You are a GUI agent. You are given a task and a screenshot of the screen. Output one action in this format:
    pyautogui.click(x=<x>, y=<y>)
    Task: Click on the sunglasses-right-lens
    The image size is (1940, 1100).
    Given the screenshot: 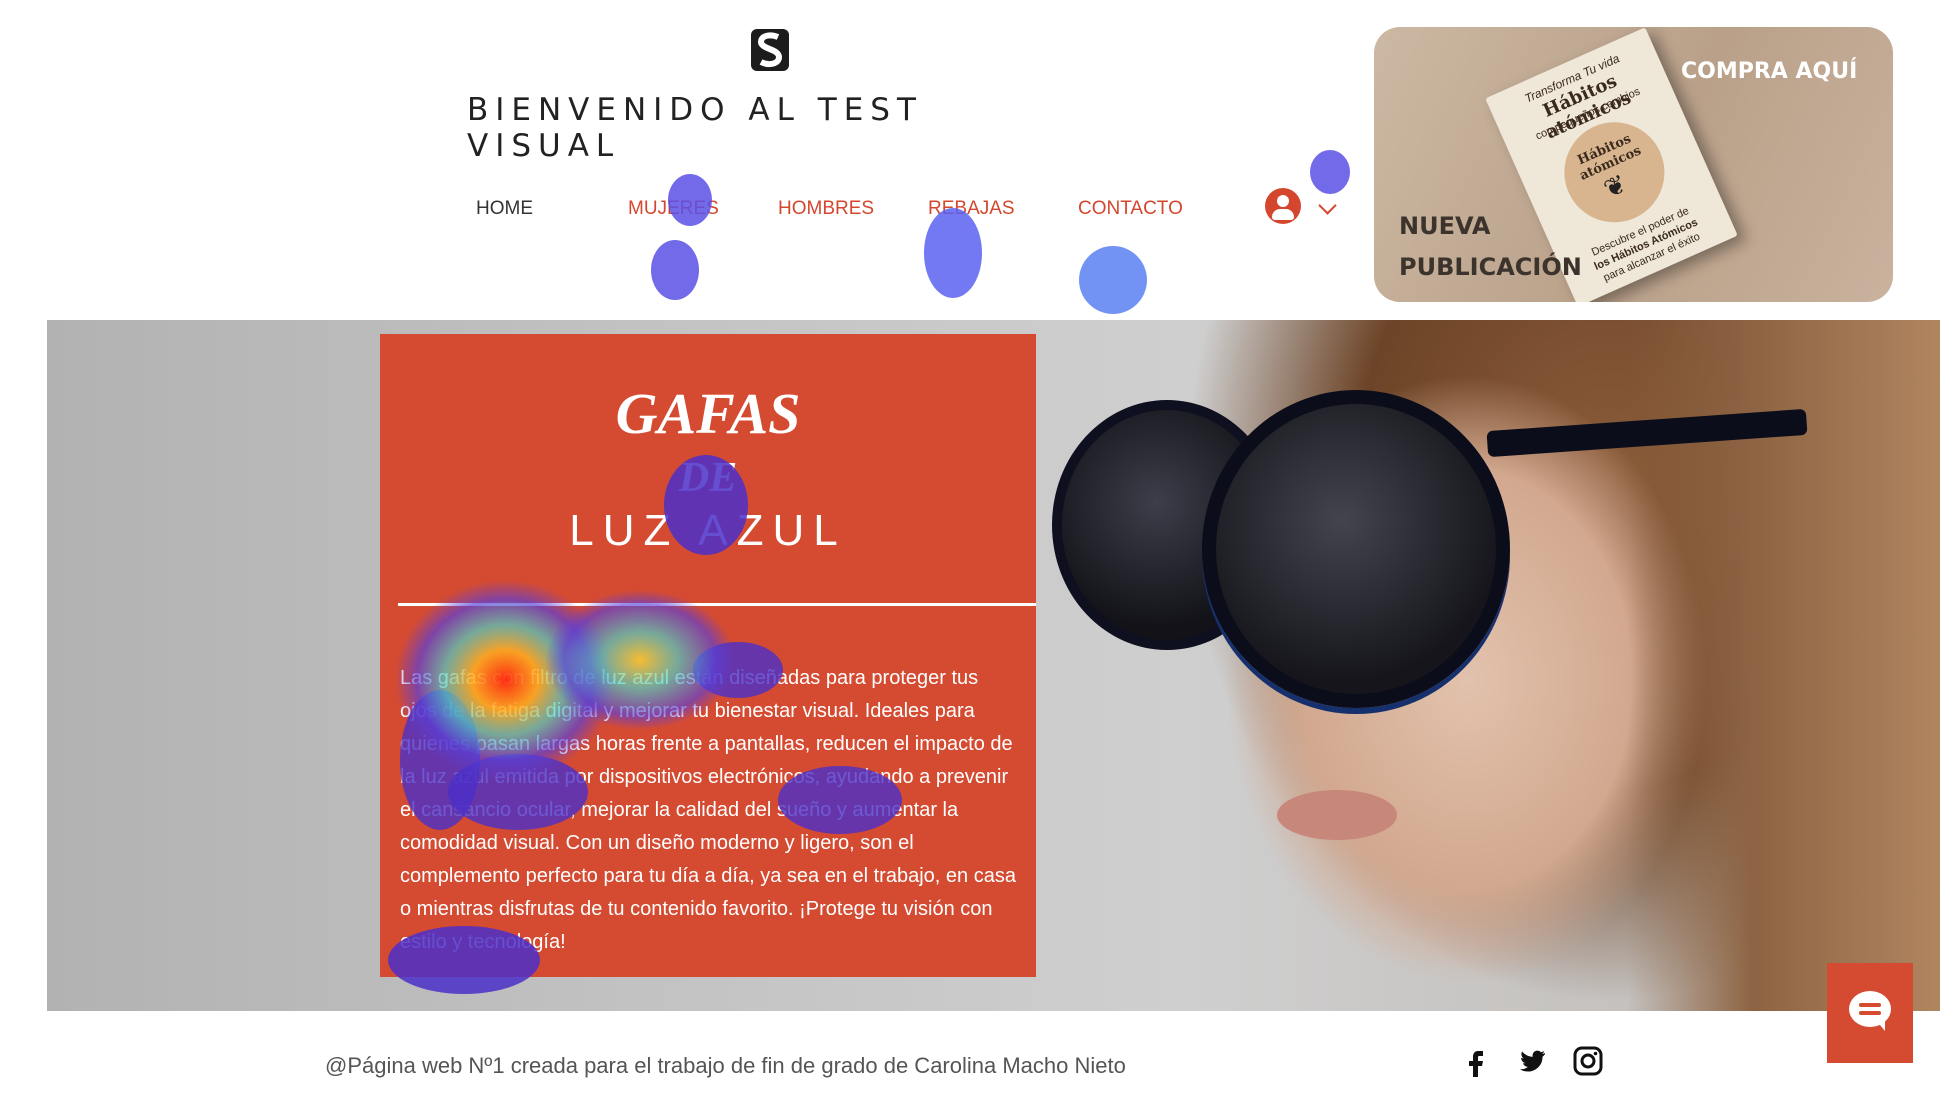 What is the action you would take?
    pyautogui.click(x=1356, y=549)
    